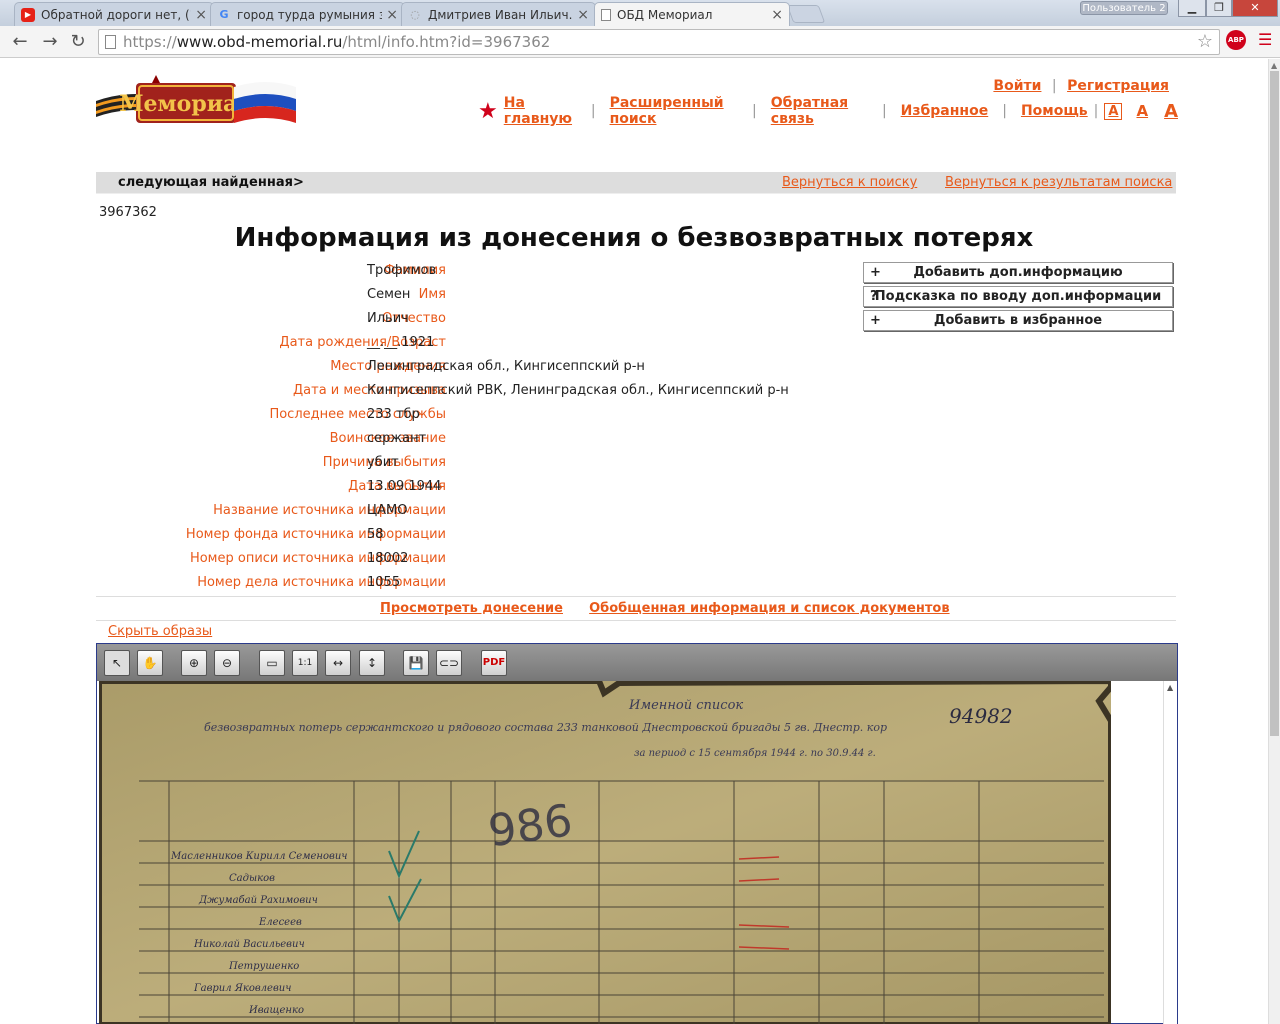  I want to click on fit-width-icon: ↔, so click(338, 663).